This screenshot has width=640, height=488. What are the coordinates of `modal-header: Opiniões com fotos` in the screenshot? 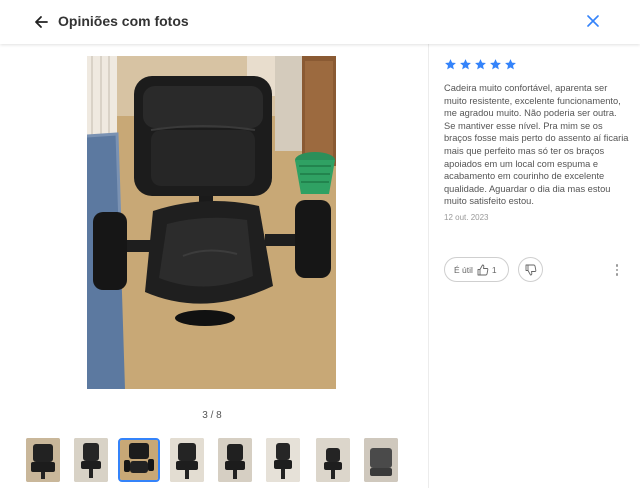 It's located at (320, 22).